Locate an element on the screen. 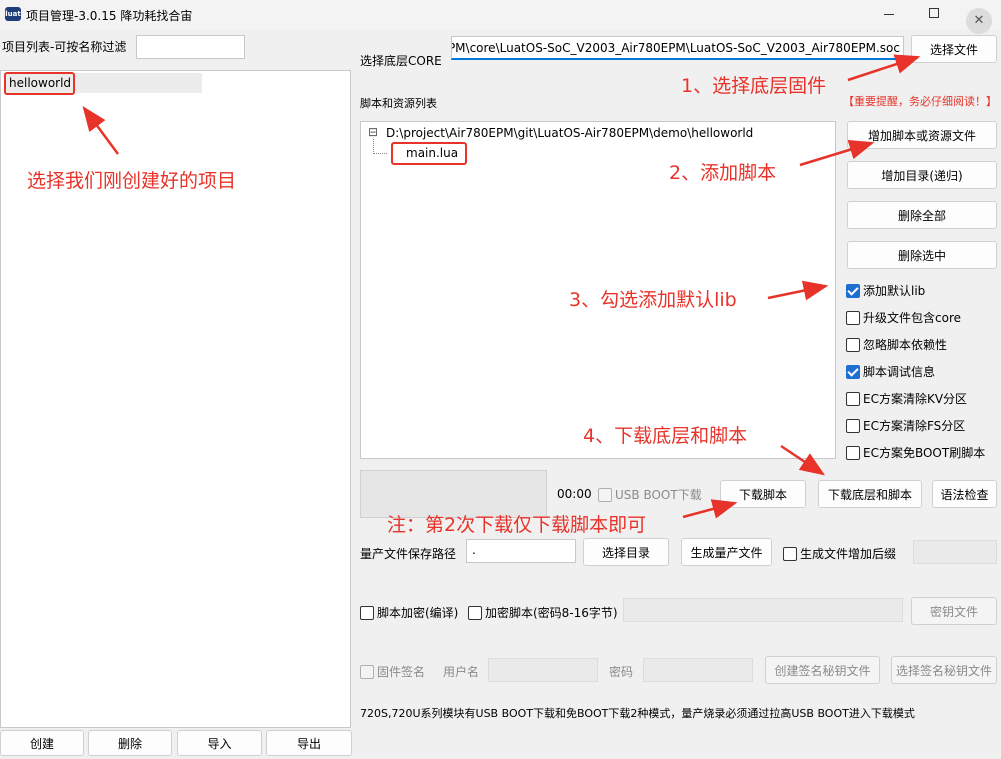 The width and height of the screenshot is (1001, 759). annotation-step1: 1、选择底层固件 is located at coordinates (754, 86).